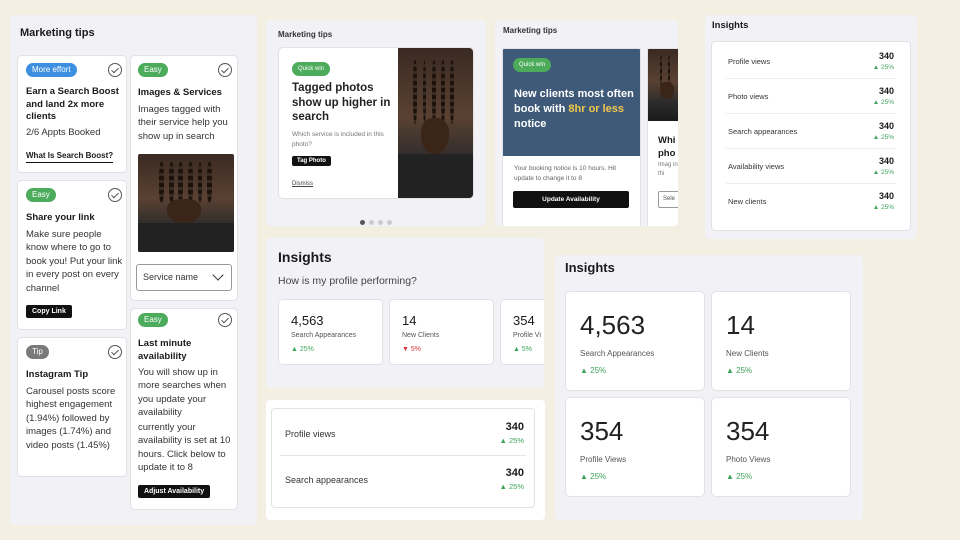  Describe the element at coordinates (165, 350) in the screenshot. I see `tip-title: Last minute availability` at that location.